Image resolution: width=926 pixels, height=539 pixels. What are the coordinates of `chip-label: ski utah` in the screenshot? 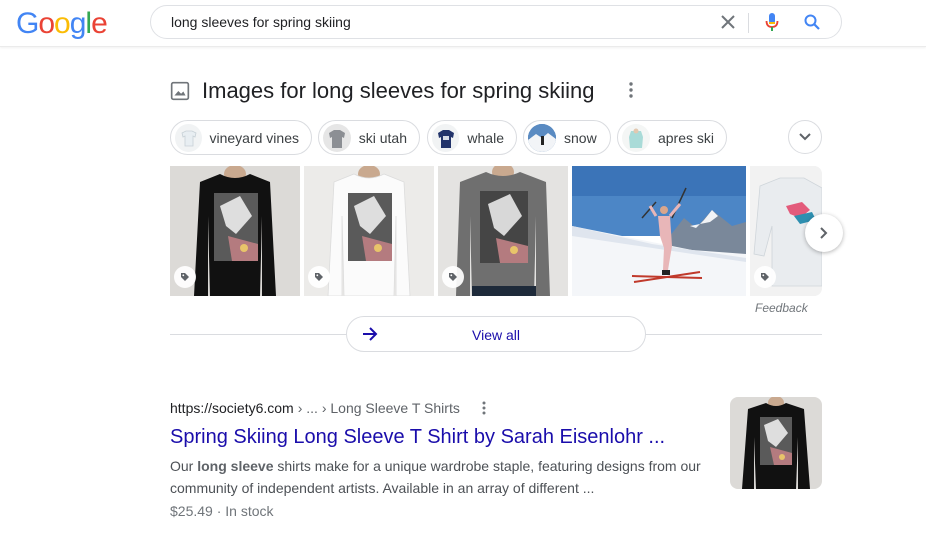 It's located at (382, 137).